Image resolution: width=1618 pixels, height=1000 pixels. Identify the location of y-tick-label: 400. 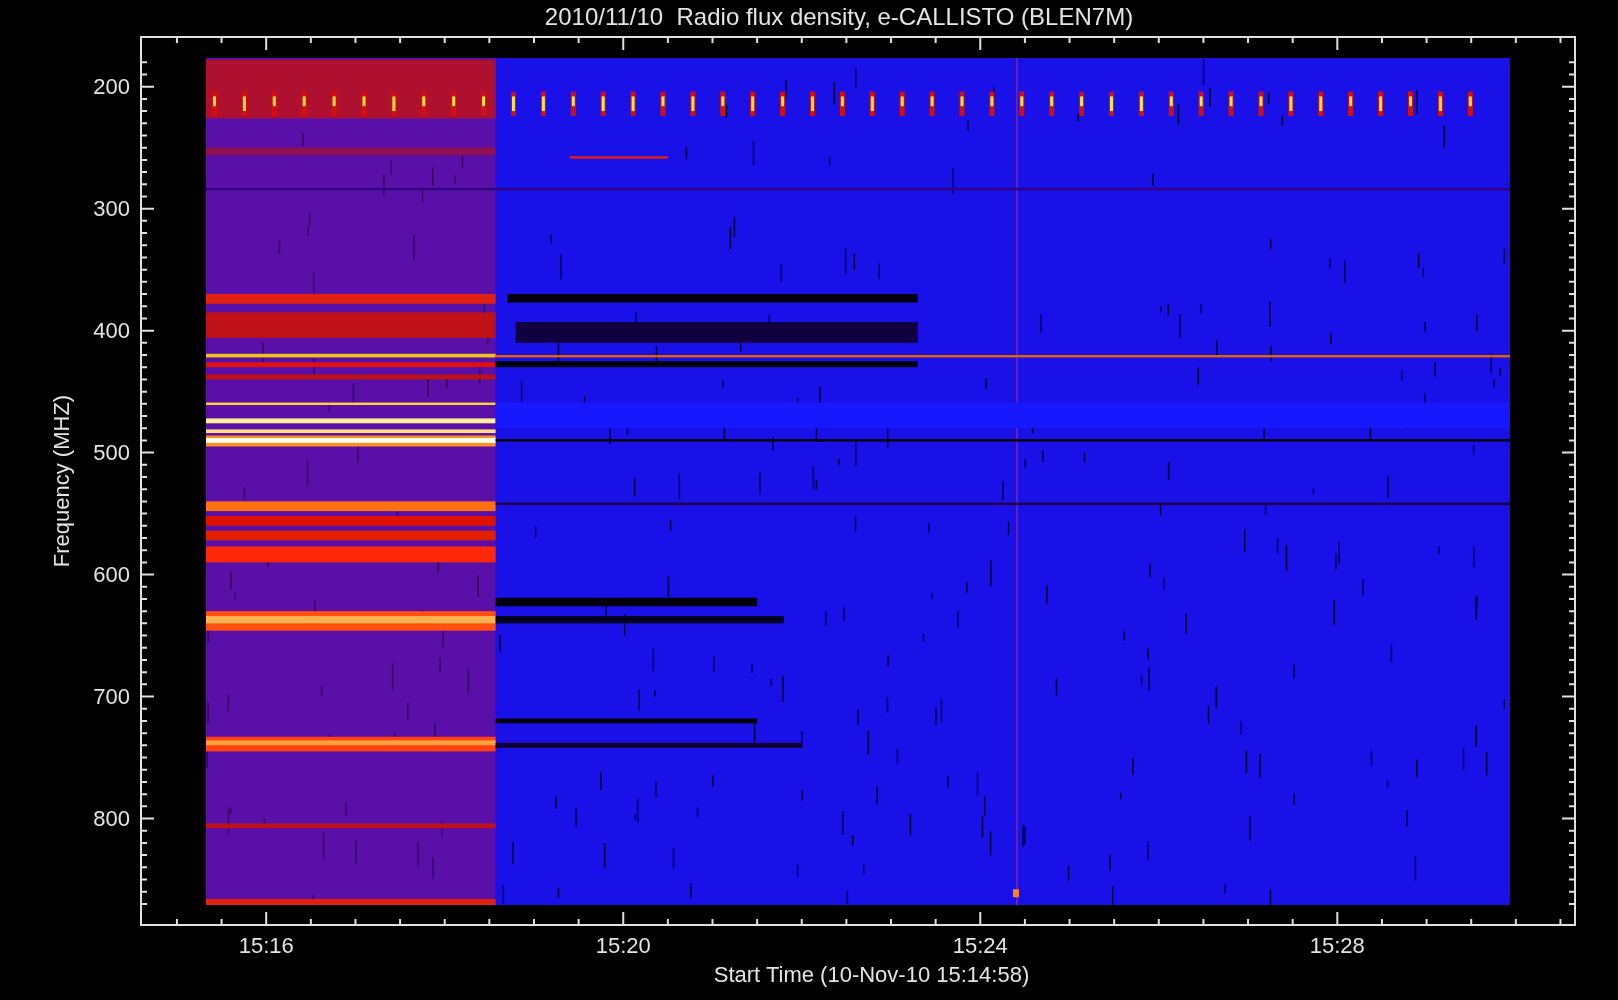
(111, 330).